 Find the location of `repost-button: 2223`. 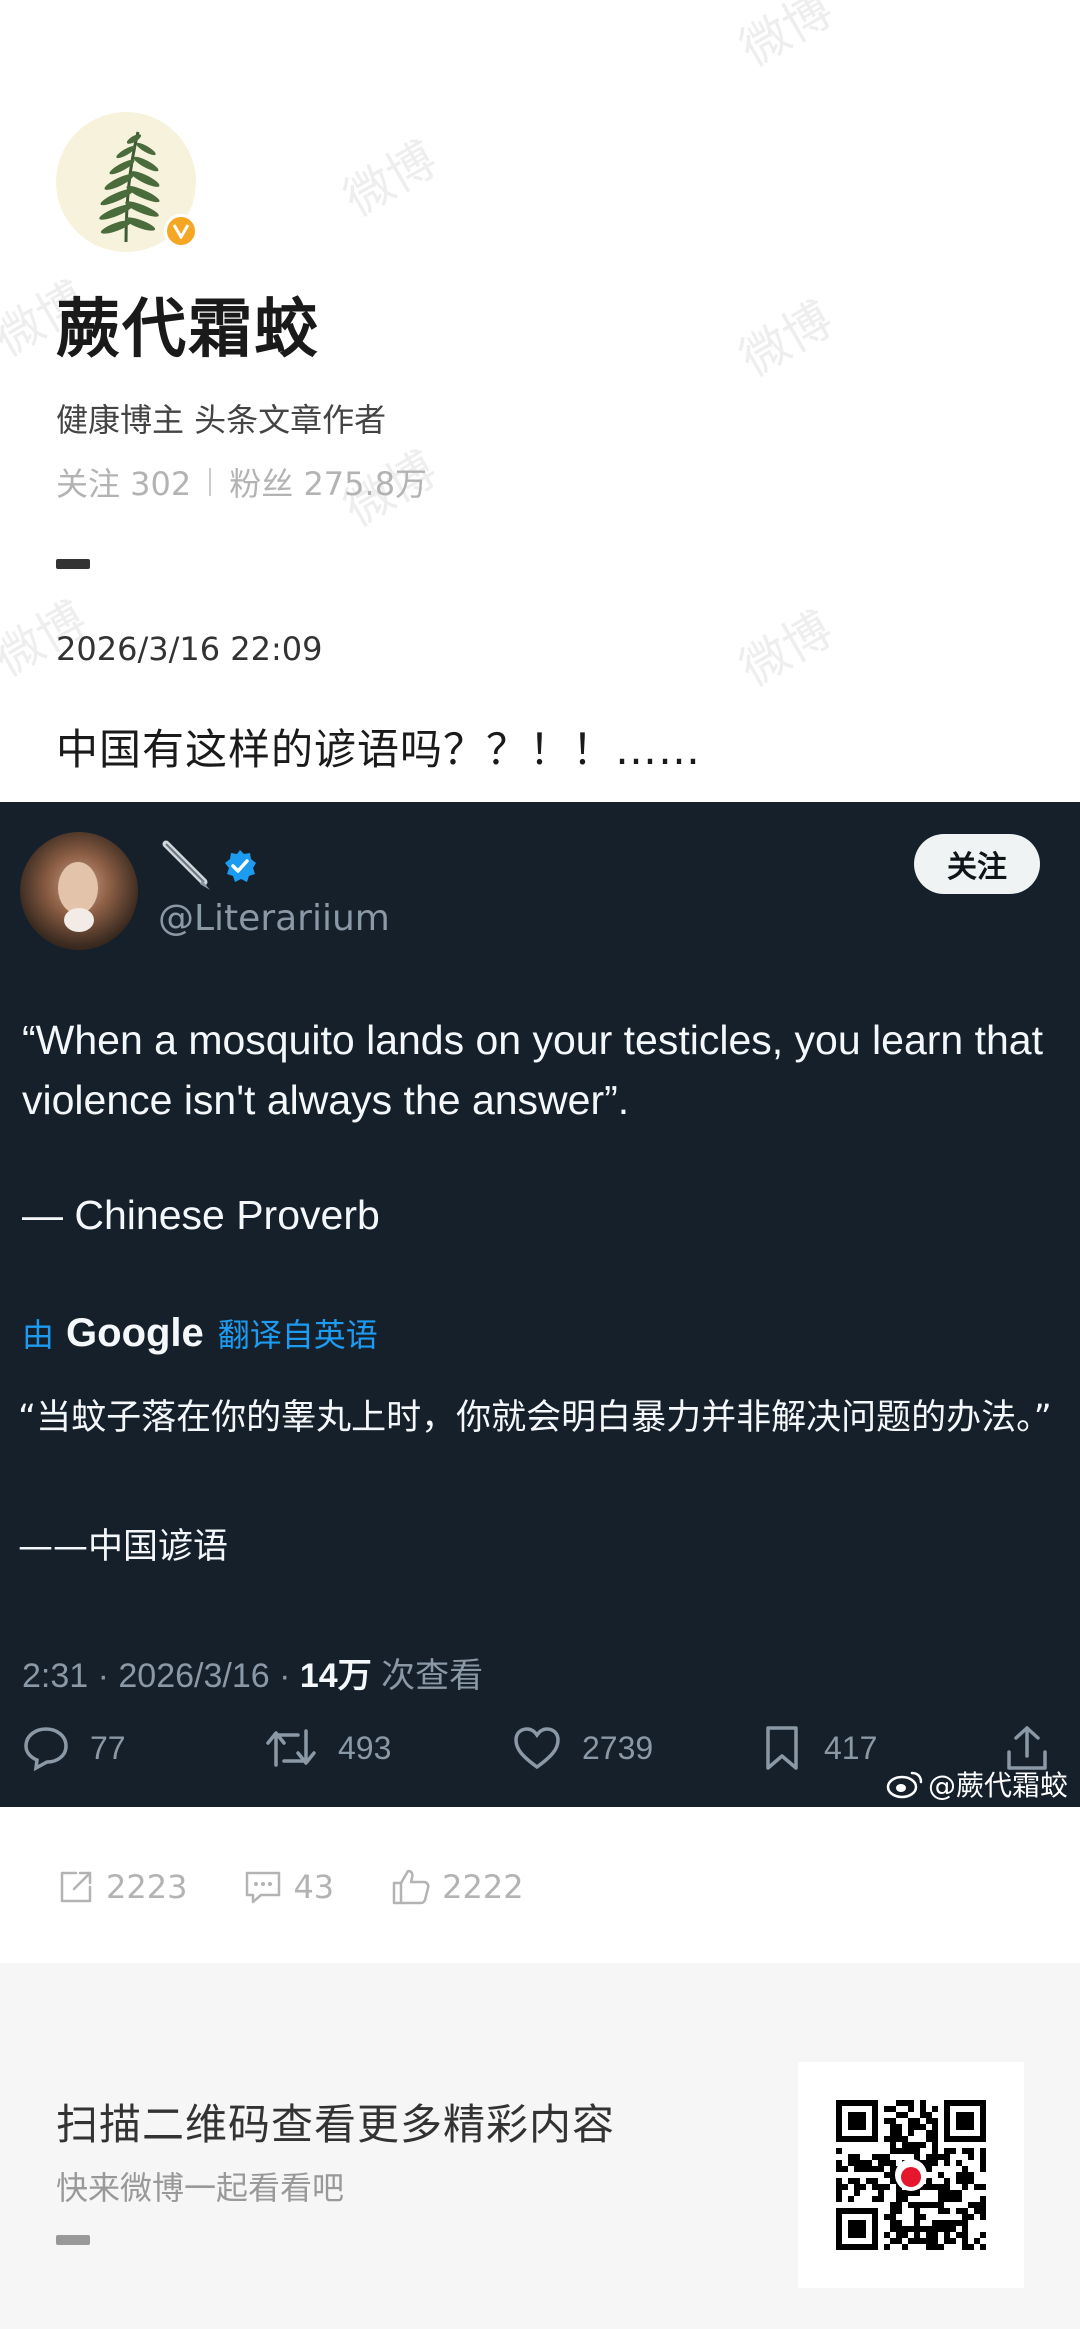

repost-button: 2223 is located at coordinates (121, 1887).